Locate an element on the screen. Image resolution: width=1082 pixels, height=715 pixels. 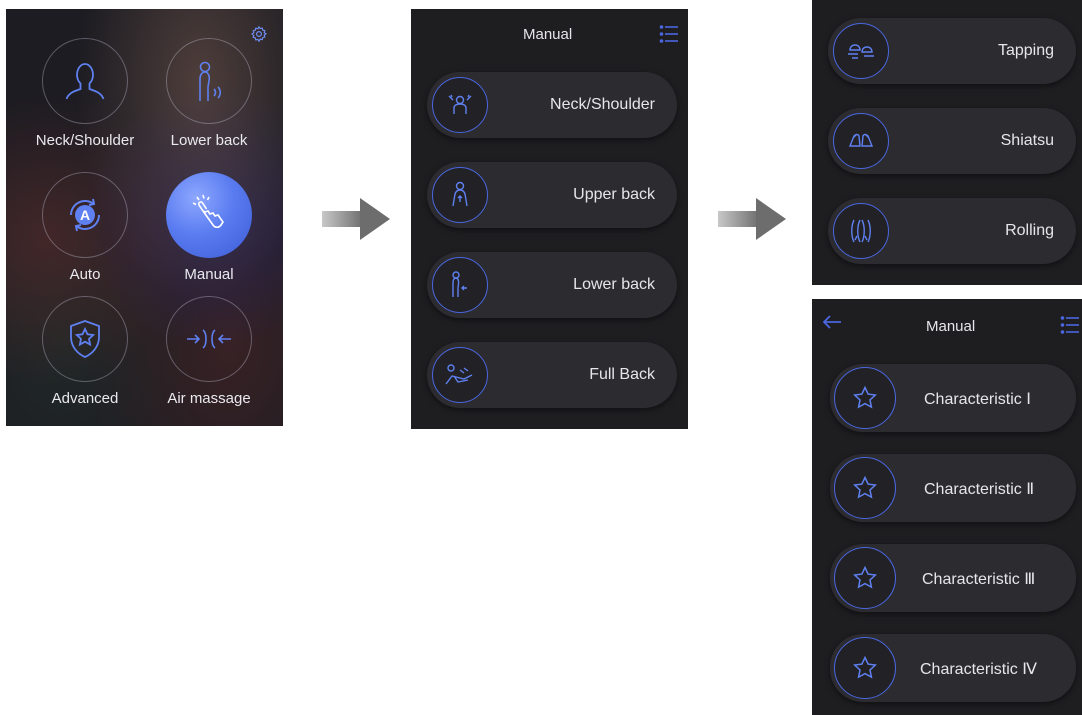
tile-label: Advanced is located at coordinates (85, 398).